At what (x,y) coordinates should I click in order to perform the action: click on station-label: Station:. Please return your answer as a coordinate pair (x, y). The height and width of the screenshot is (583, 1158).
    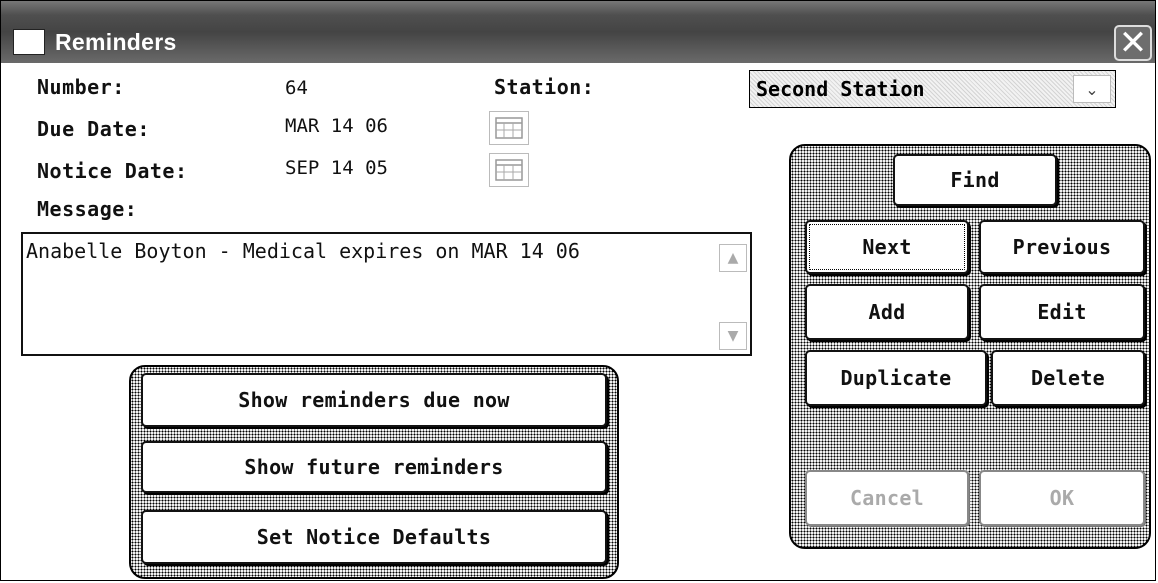
    Looking at the image, I should click on (544, 87).